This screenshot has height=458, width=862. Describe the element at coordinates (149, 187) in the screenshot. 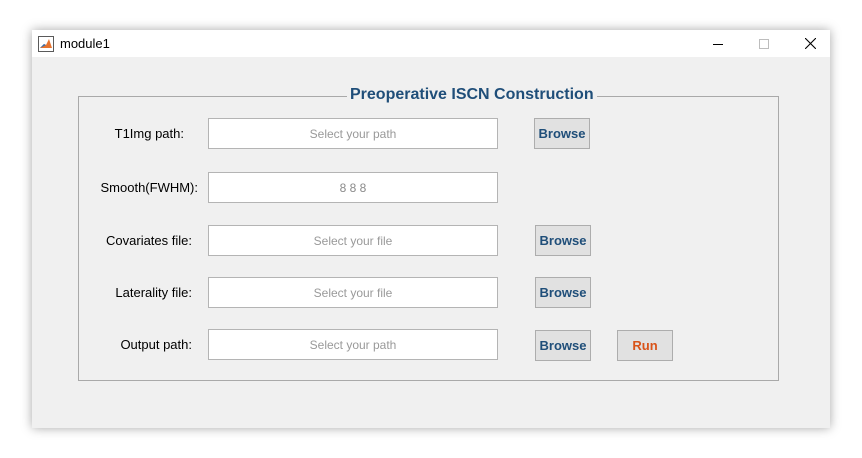

I see `smooth-fwhm-label: Smooth(FWHM):` at that location.